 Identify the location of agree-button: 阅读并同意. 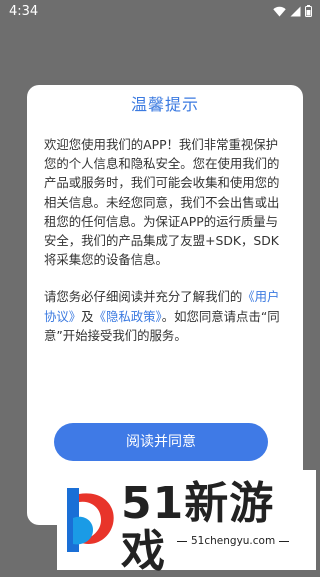
(161, 442).